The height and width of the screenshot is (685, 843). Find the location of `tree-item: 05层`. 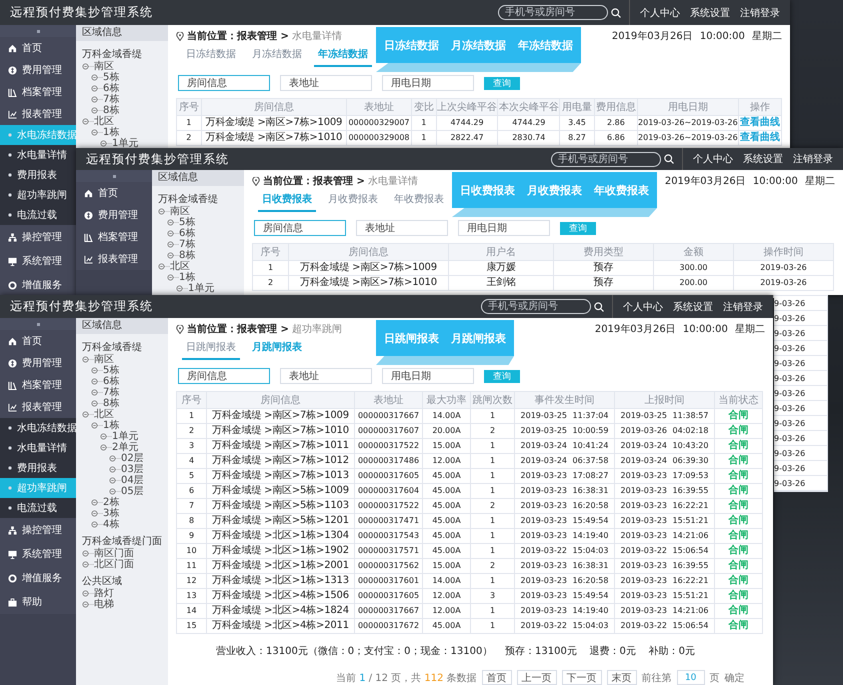

tree-item: 05层 is located at coordinates (132, 491).